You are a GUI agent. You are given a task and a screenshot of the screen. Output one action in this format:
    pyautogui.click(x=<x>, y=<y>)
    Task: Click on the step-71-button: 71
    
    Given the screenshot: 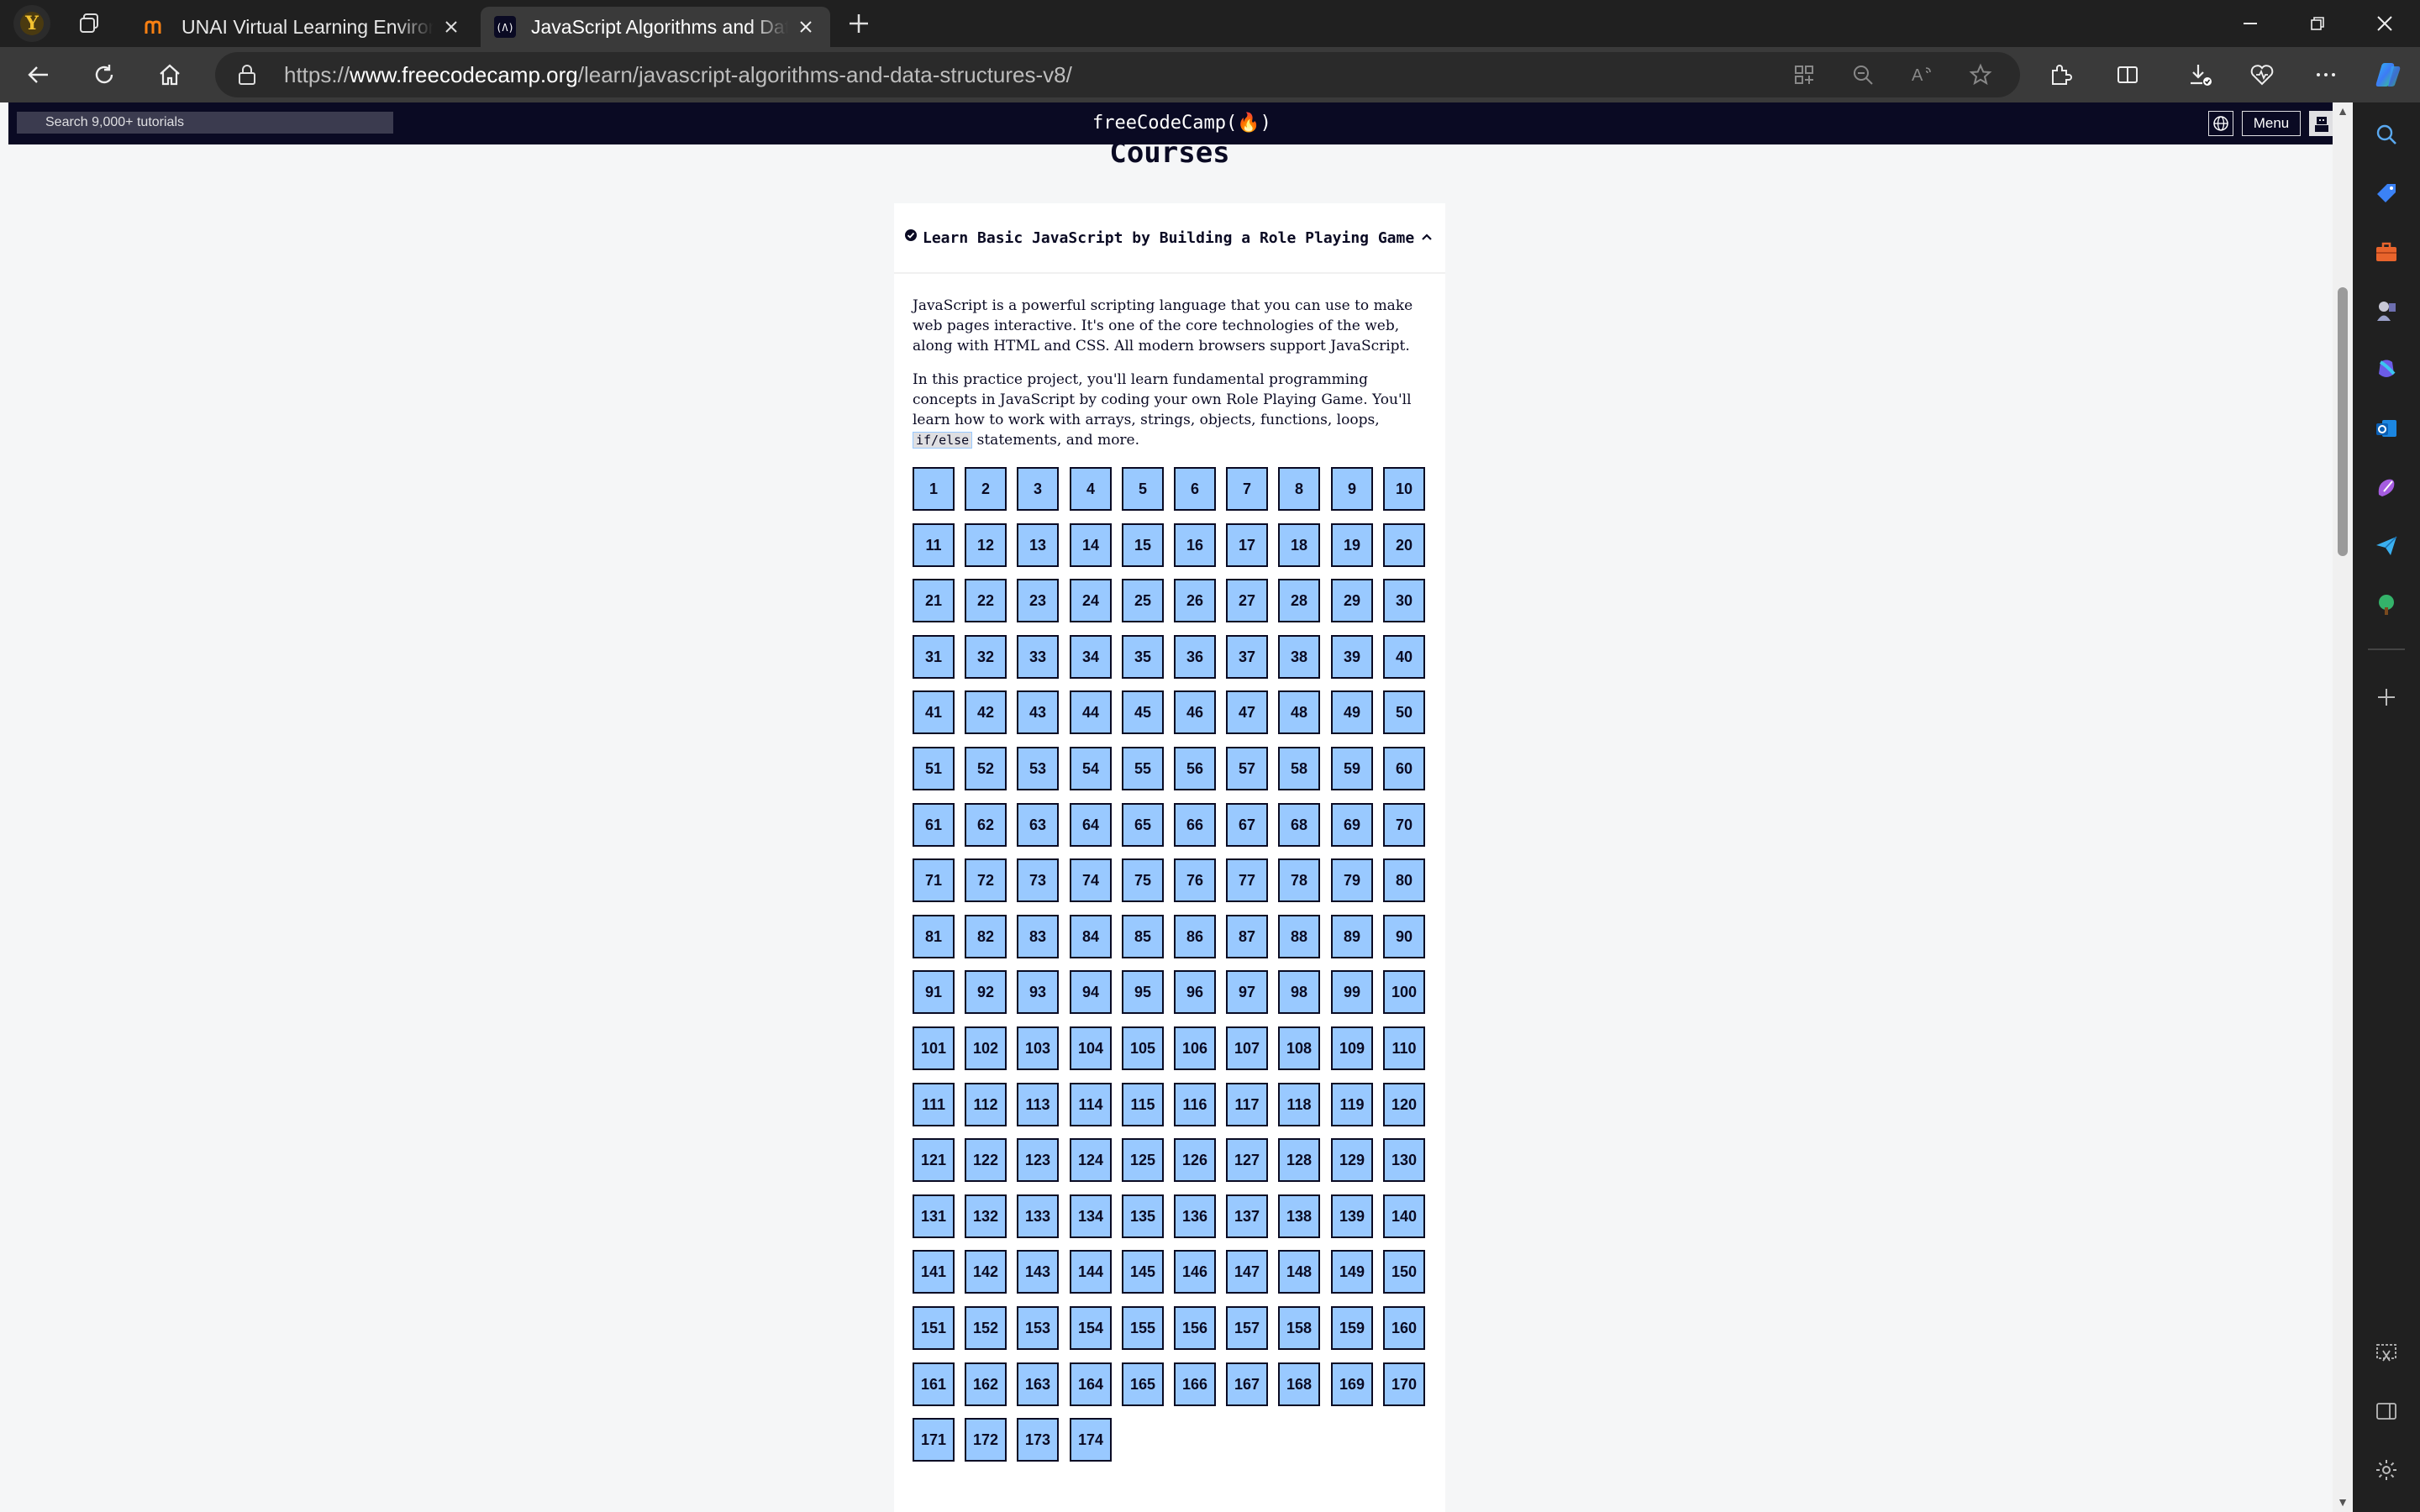 What is the action you would take?
    pyautogui.click(x=934, y=880)
    